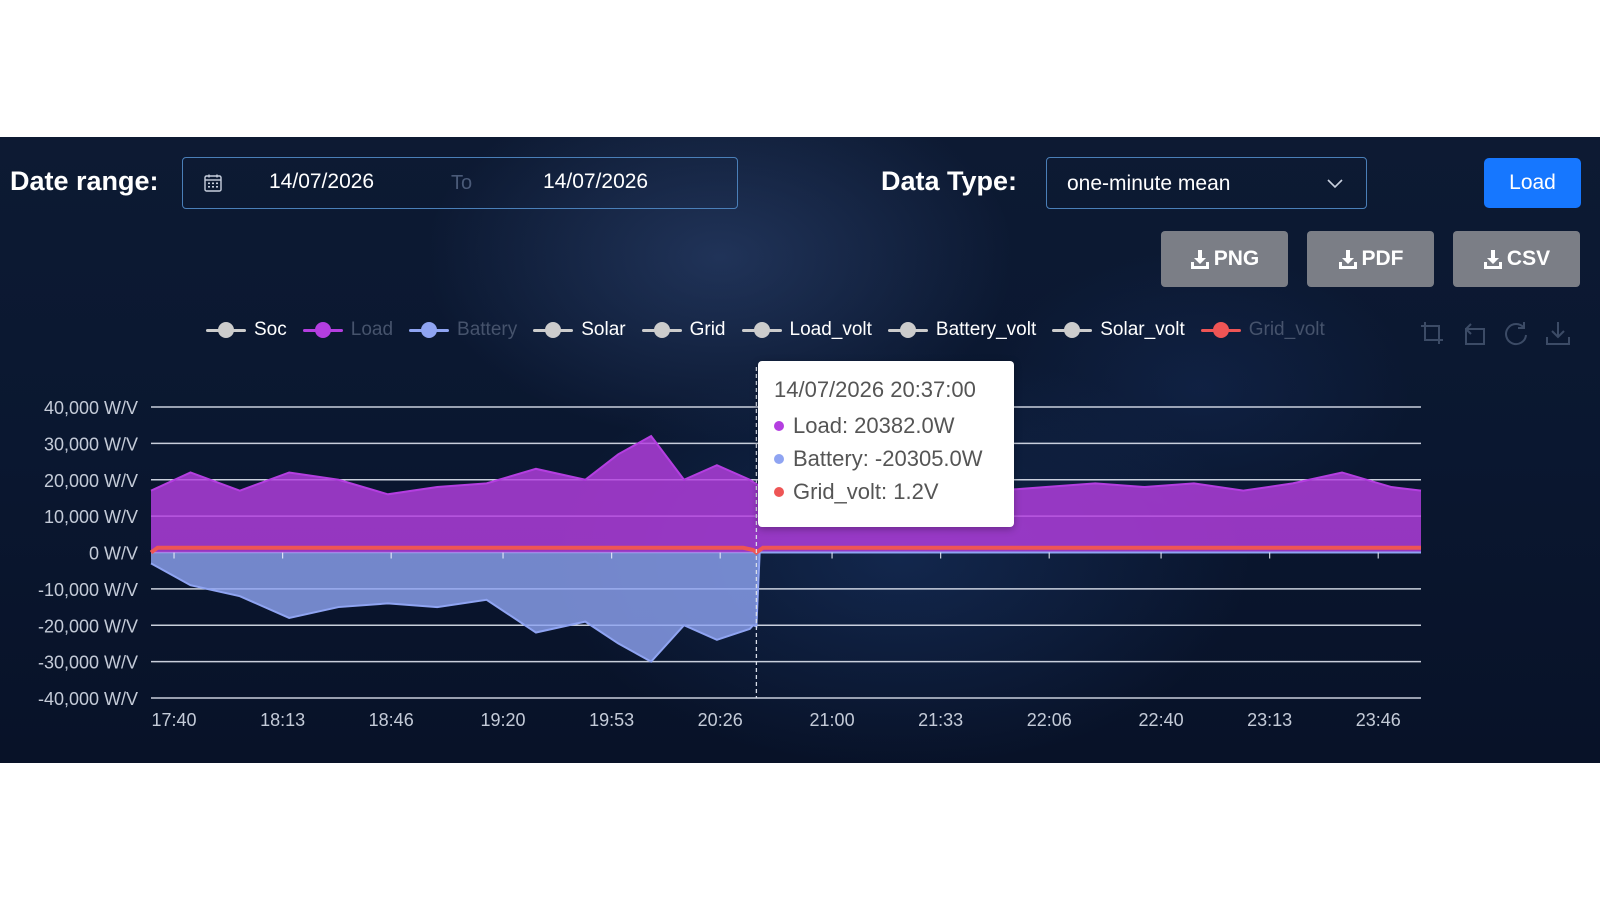 Image resolution: width=1600 pixels, height=900 pixels. I want to click on tooltip-row: Grid_volt: 1.2V, so click(894, 491).